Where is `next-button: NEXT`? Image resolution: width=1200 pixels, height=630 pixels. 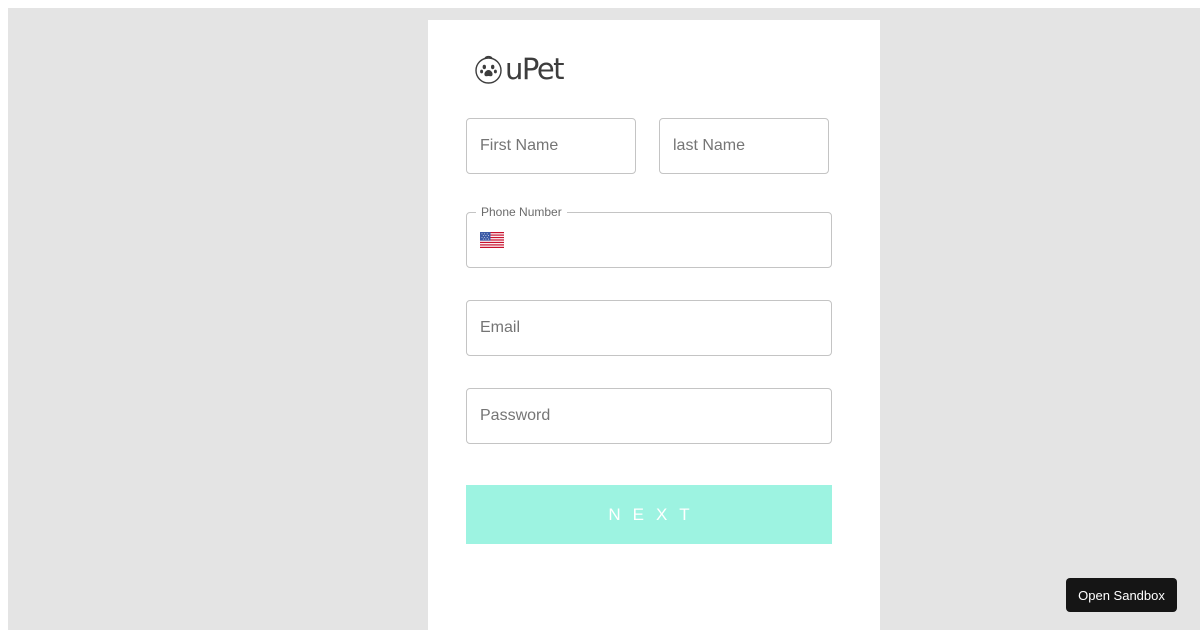 next-button: NEXT is located at coordinates (649, 514).